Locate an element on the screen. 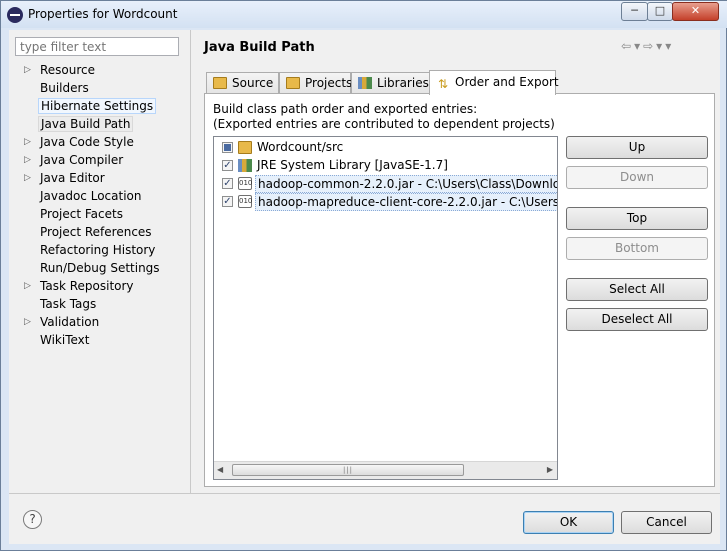 This screenshot has width=727, height=551. nav-item-java-editor: ▷ Java Editor is located at coordinates (104, 178).